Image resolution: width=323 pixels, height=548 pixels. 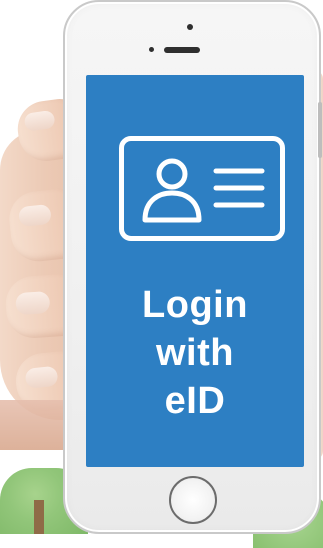 What do you see at coordinates (35, 425) in the screenshot?
I see `wrist` at bounding box center [35, 425].